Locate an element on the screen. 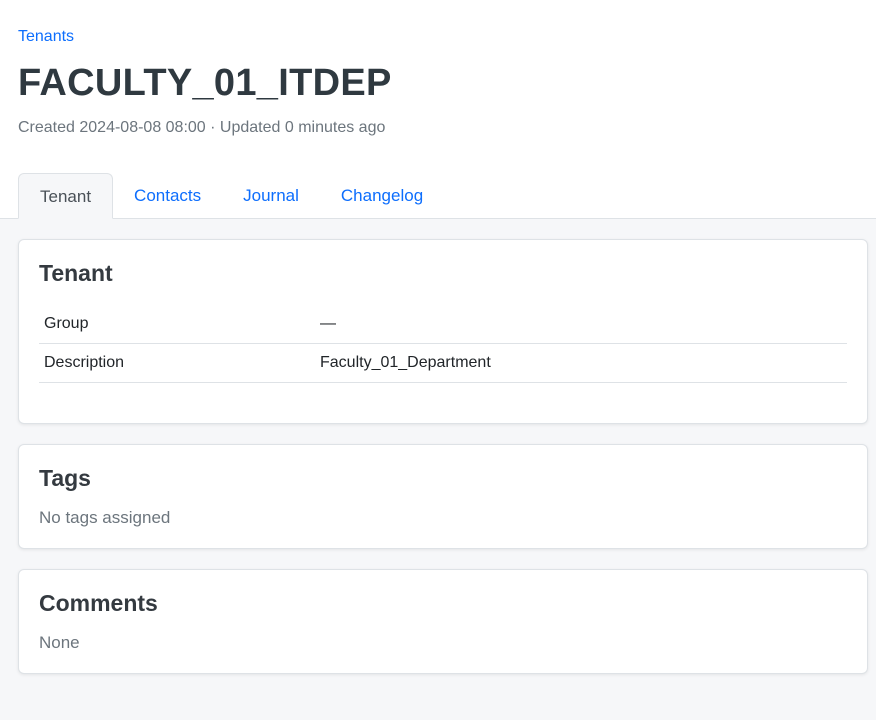 The width and height of the screenshot is (876, 720). page-title: FACULTY_01_ITDEP is located at coordinates (205, 83).